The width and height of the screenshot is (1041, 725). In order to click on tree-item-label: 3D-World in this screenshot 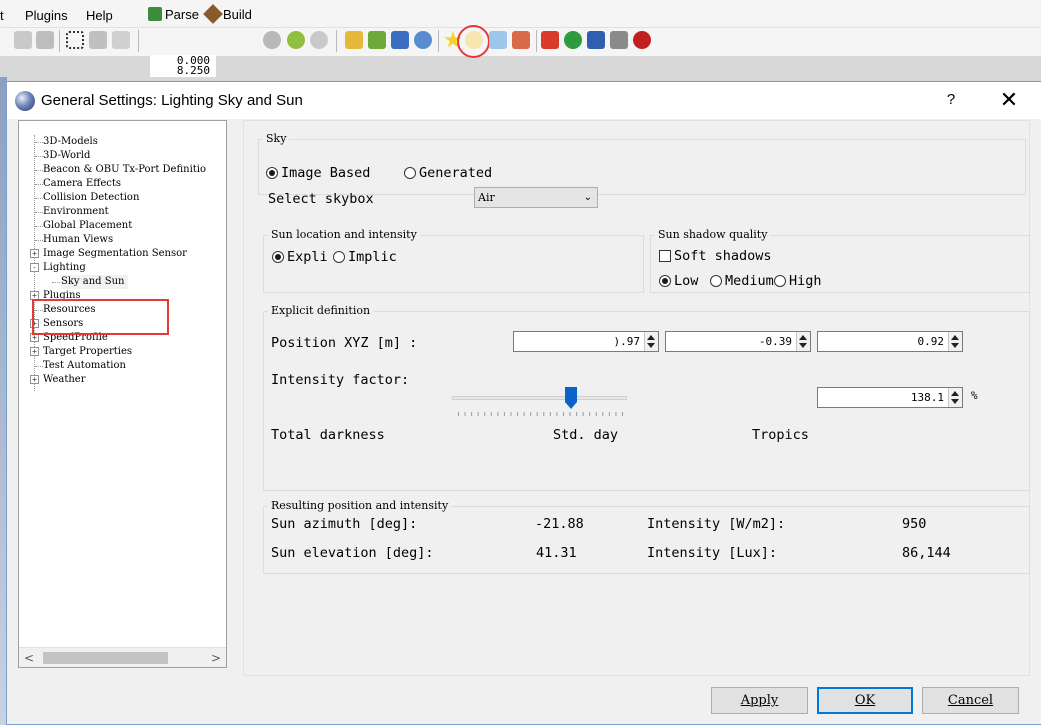, I will do `click(67, 155)`.